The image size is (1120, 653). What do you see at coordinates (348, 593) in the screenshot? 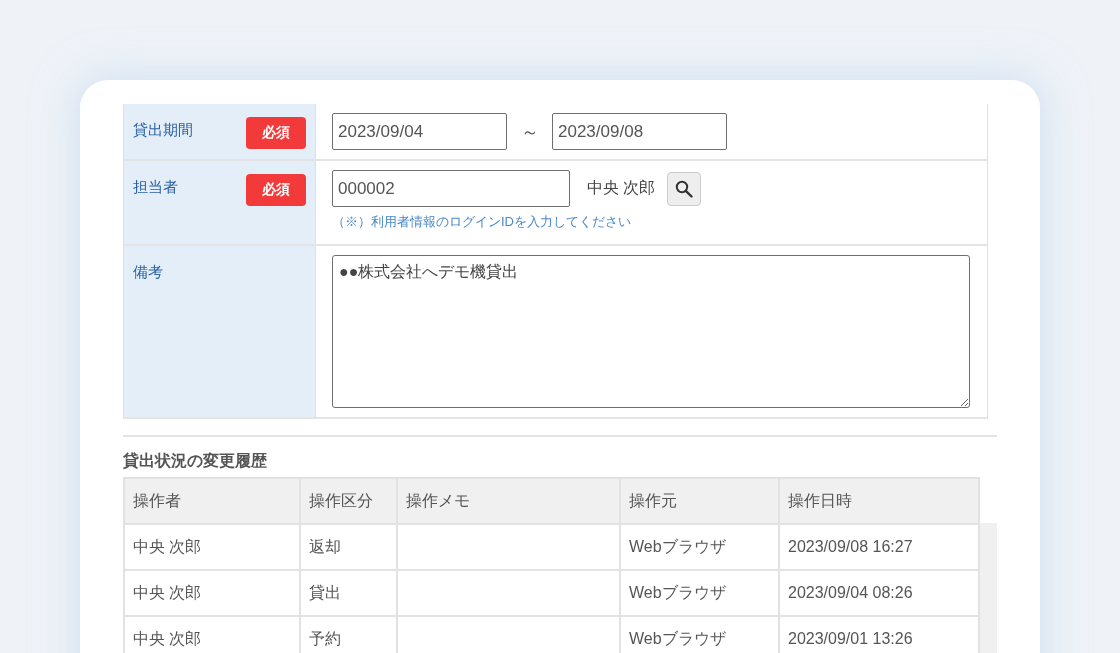
I see `table-cell: 貸出` at bounding box center [348, 593].